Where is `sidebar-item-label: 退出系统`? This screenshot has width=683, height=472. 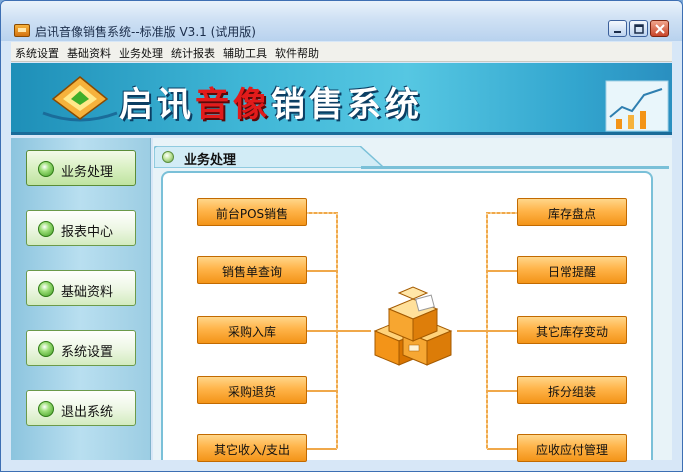
sidebar-item-label: 退出系统 is located at coordinates (87, 412).